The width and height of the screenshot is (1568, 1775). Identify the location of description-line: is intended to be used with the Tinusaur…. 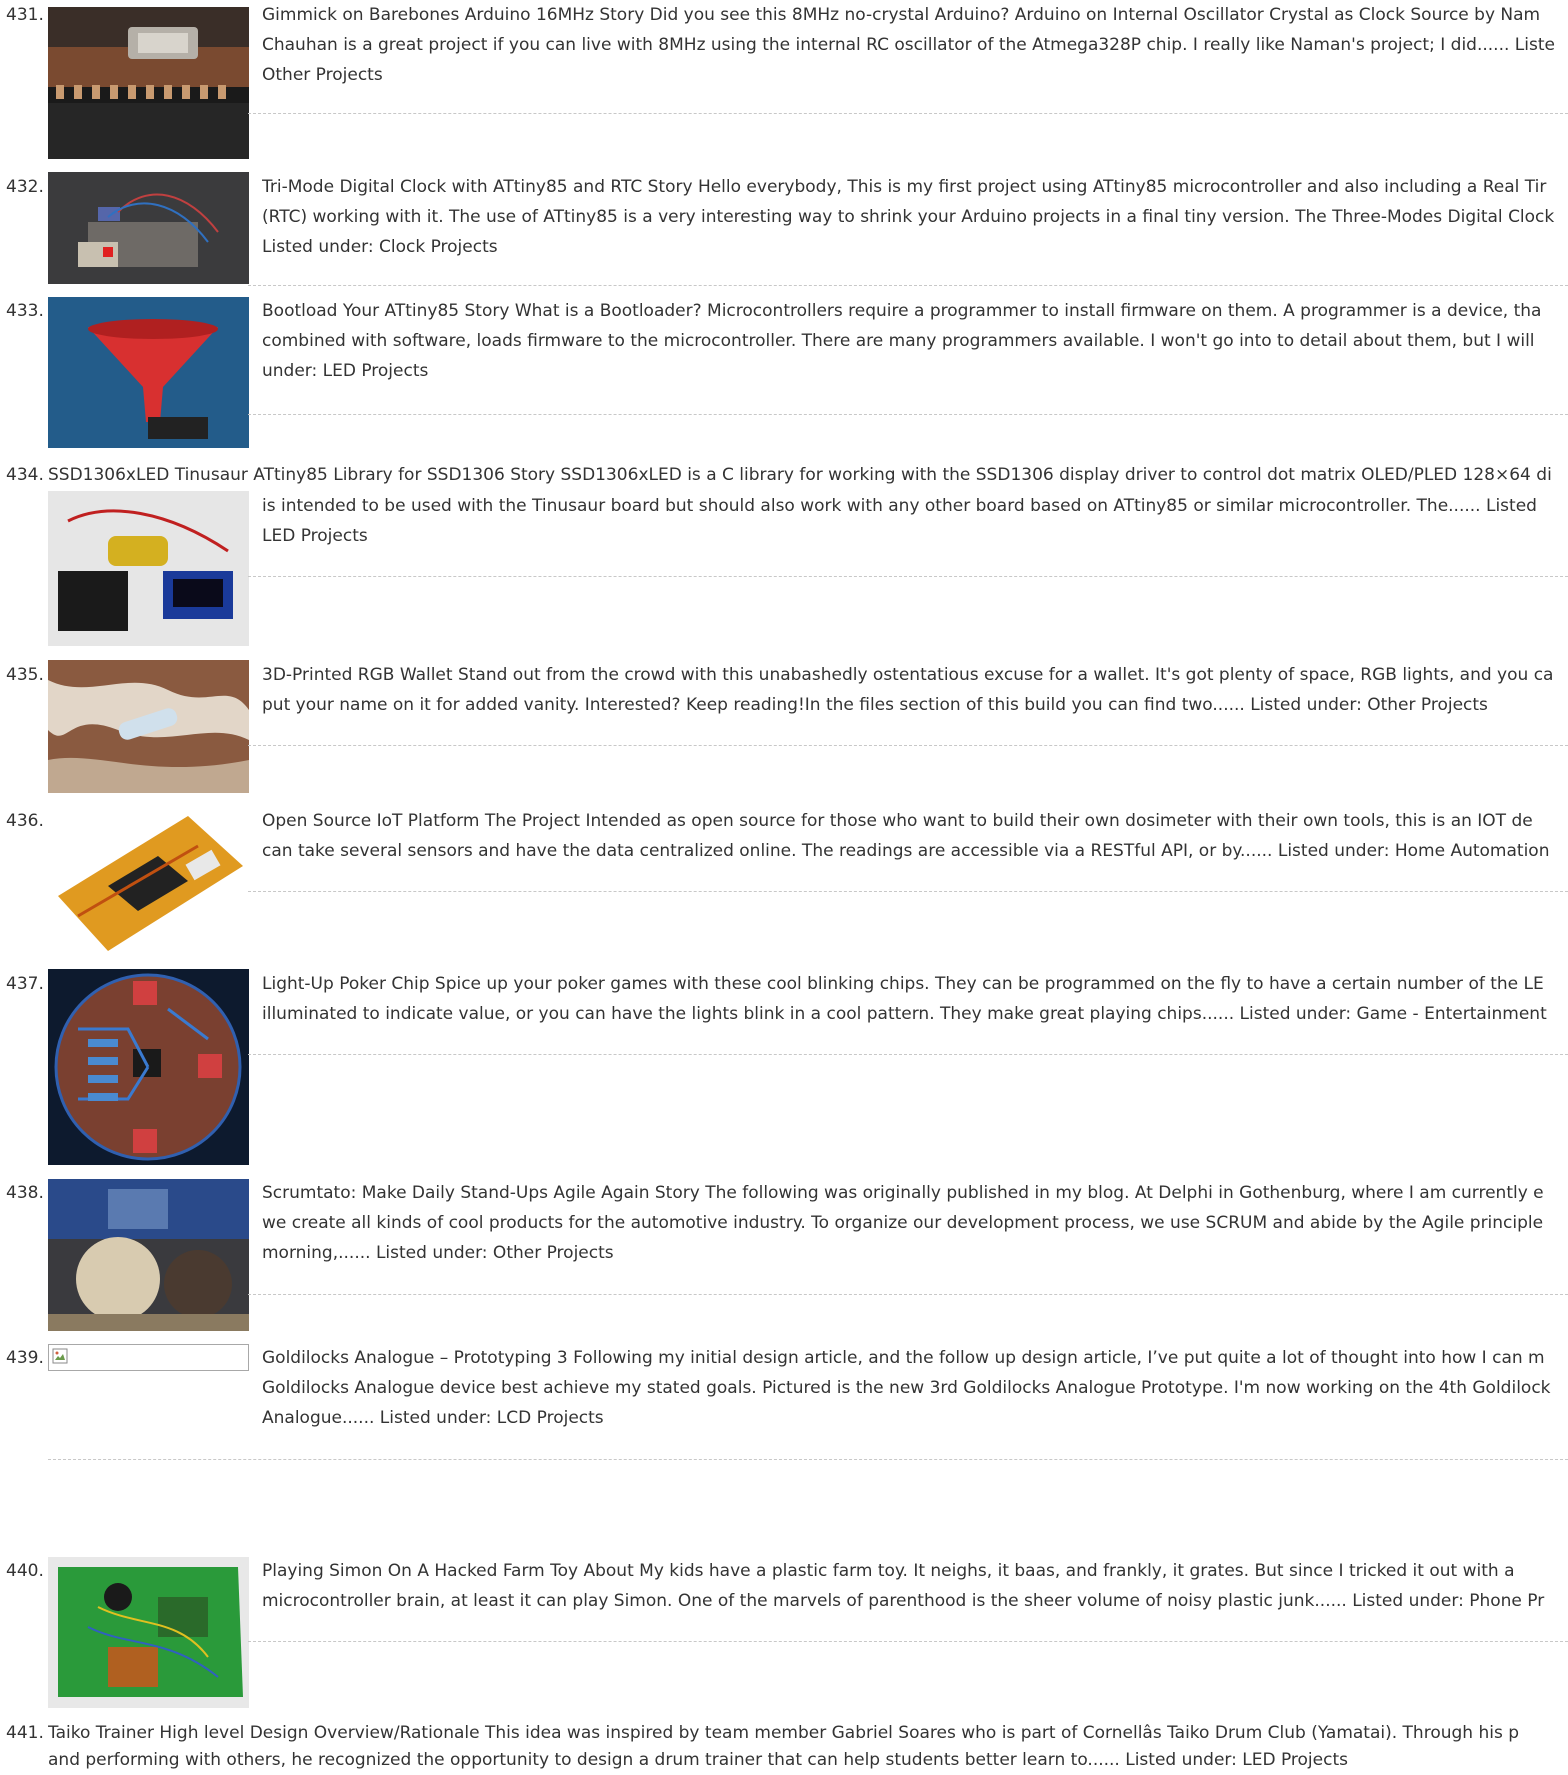
(899, 506).